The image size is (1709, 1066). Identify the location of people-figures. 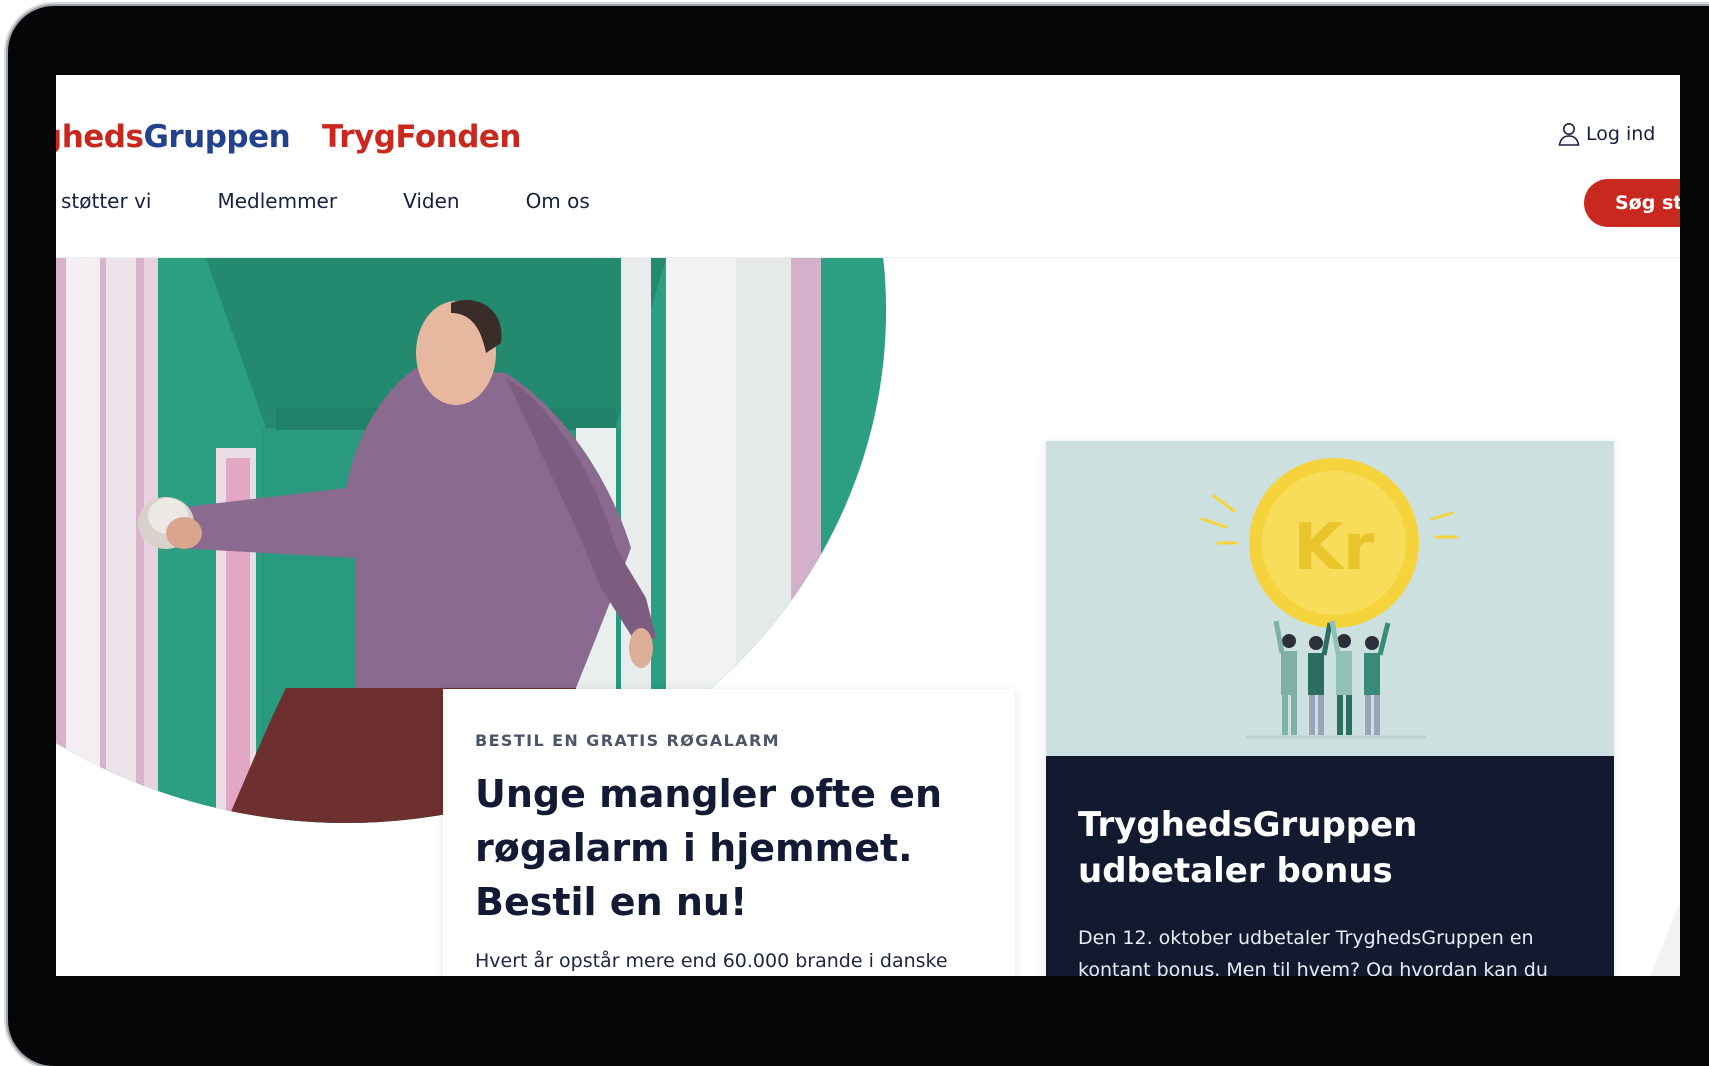
(1332, 677).